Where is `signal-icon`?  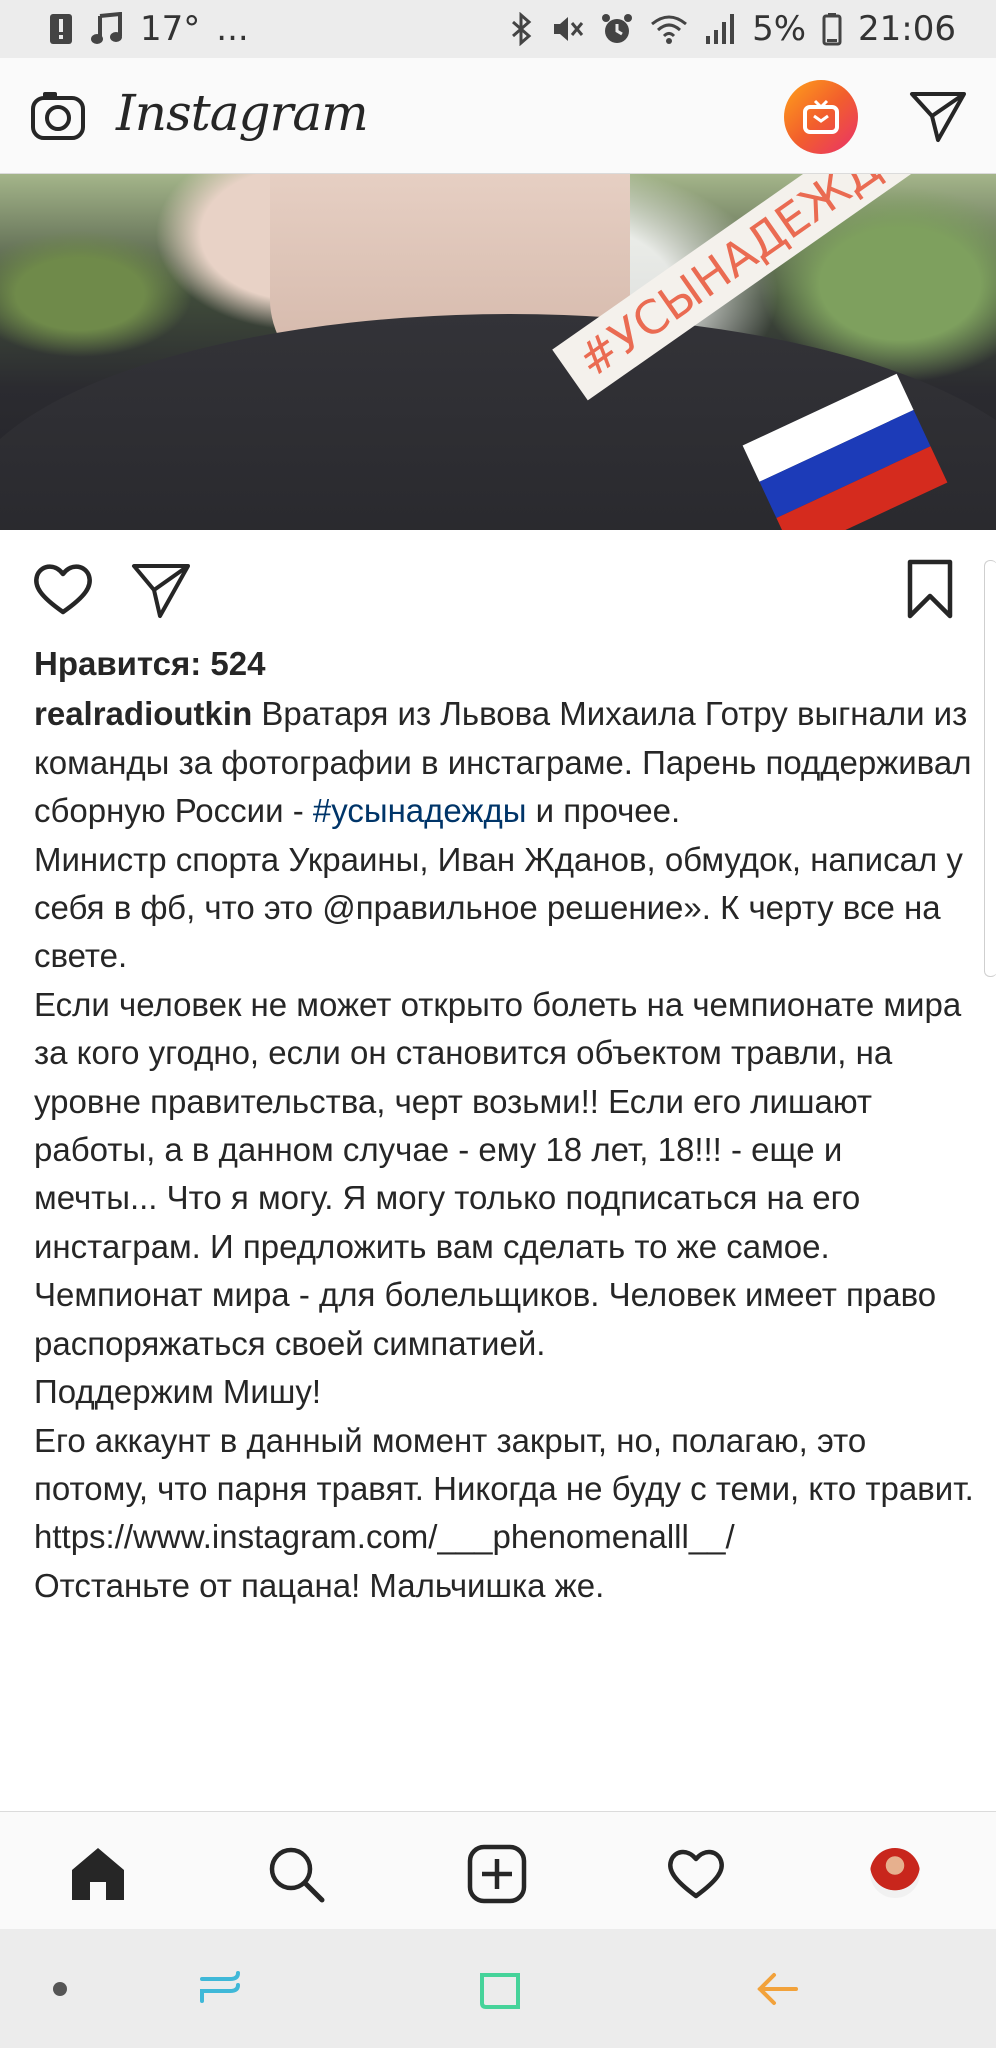
signal-icon is located at coordinates (720, 29).